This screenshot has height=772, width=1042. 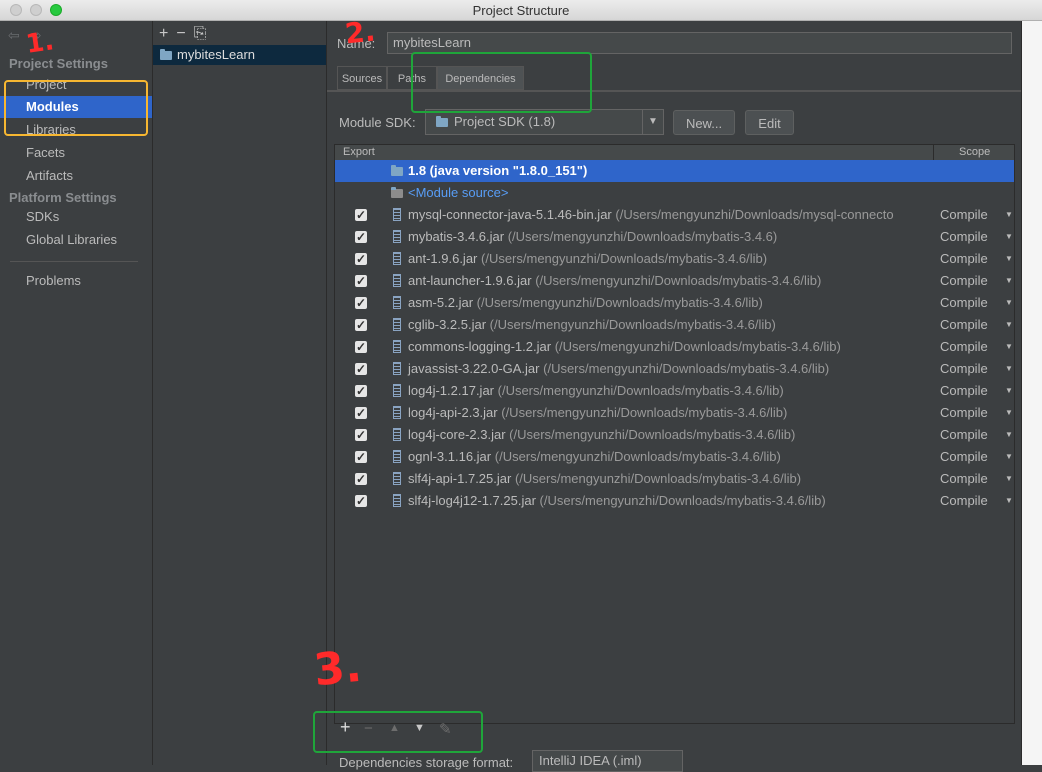 I want to click on table-row: 1.8 (java version "1.8.0_151"), so click(x=674, y=171).